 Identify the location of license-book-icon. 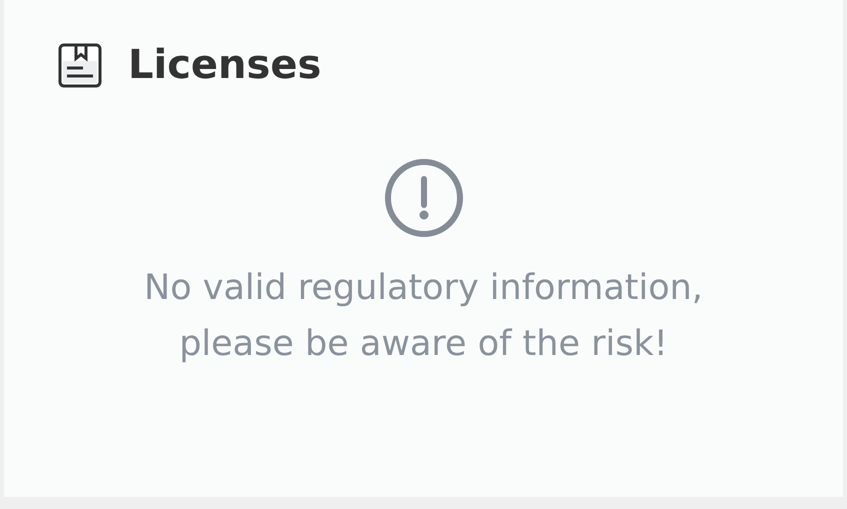
(80, 65).